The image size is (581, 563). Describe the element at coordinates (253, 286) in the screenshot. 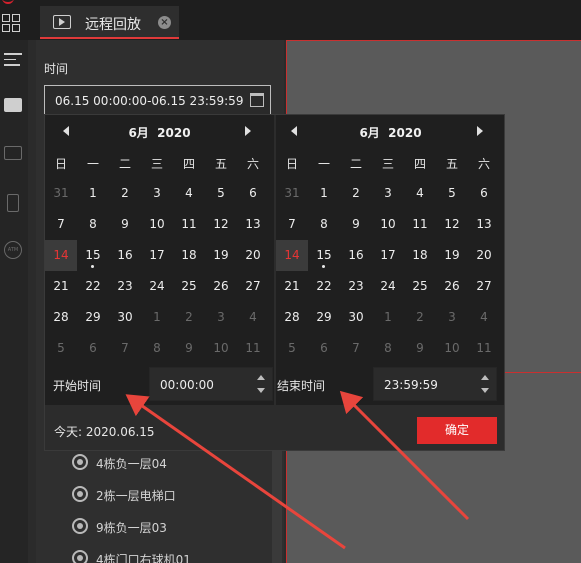

I see `calendar-day: 27` at that location.